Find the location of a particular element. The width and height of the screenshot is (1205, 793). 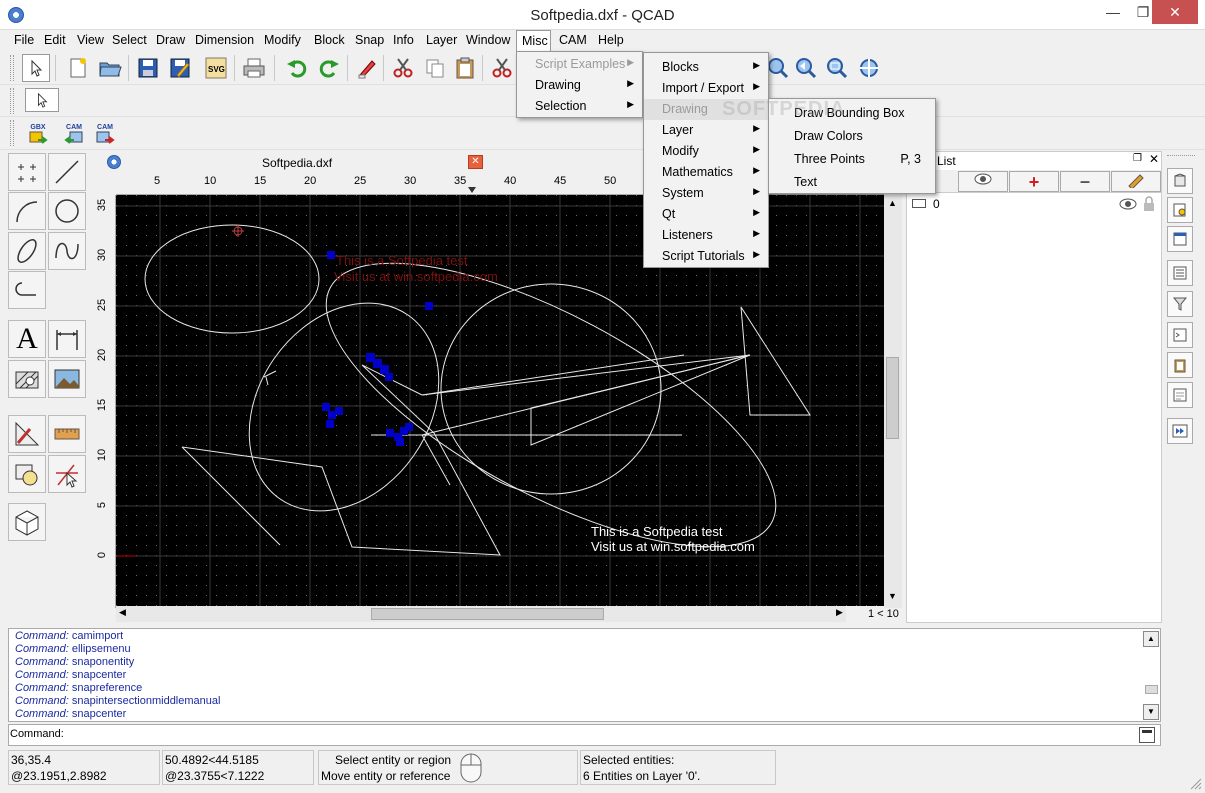

command-input-row: Command: is located at coordinates (584, 735).